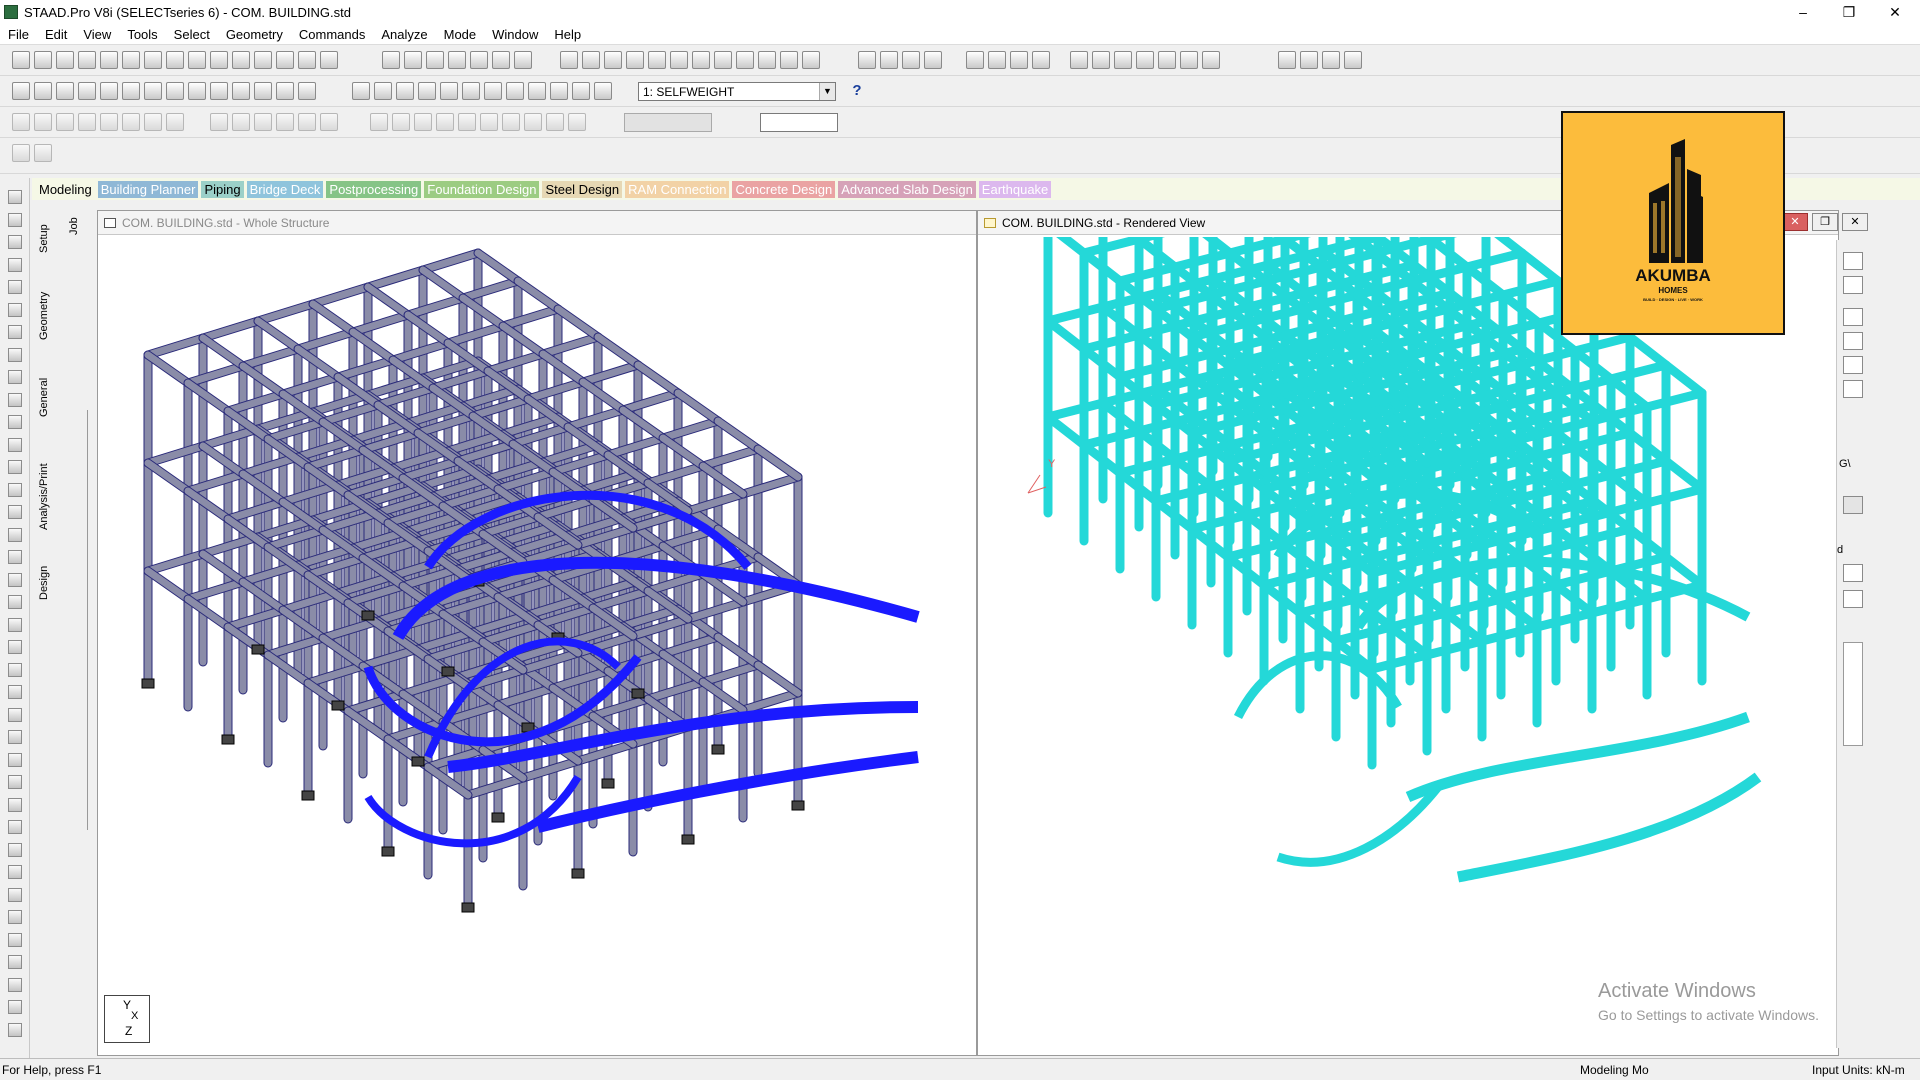 The height and width of the screenshot is (1080, 1920). Describe the element at coordinates (285, 189) in the screenshot. I see `tab-bridge-deck: Bridge Deck` at that location.